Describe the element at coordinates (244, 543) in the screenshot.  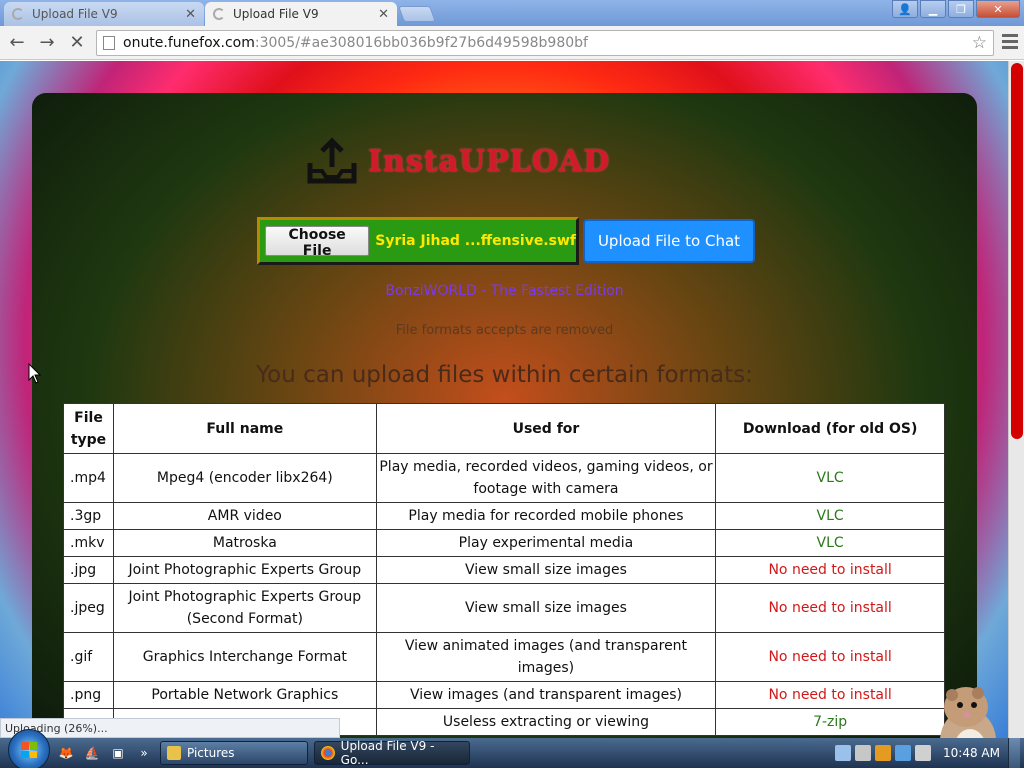
I see `full-name-cell: Matroska` at that location.